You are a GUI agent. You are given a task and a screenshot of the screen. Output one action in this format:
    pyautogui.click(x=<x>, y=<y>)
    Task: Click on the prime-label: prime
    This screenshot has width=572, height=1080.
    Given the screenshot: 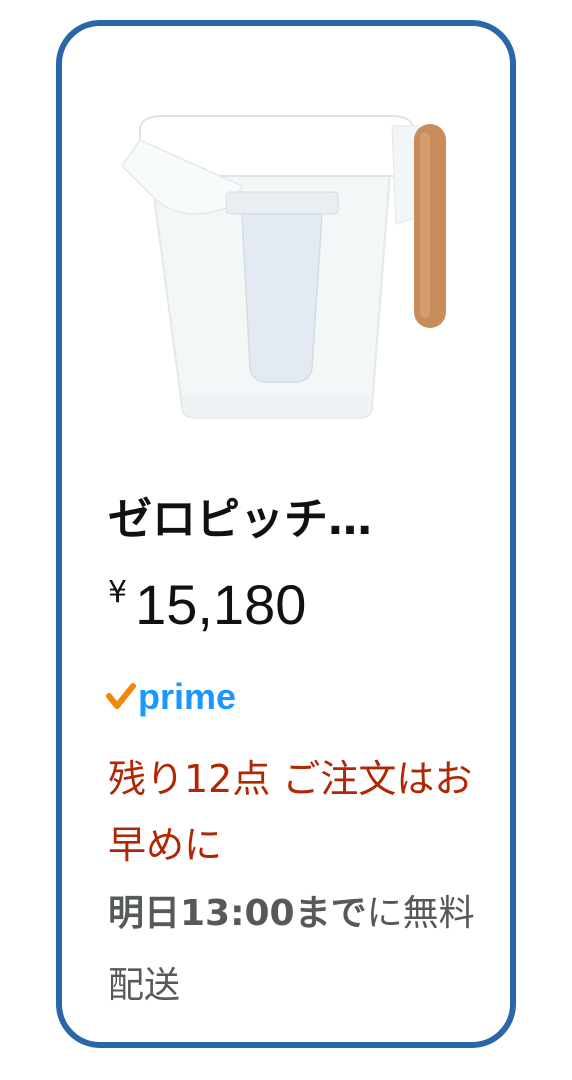 What is the action you would take?
    pyautogui.click(x=187, y=696)
    